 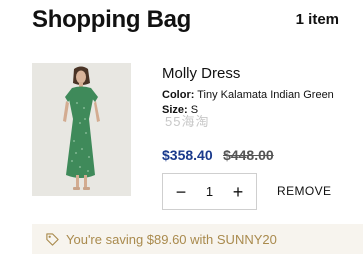 What do you see at coordinates (171, 239) in the screenshot?
I see `savings-text: You're saving $89.60 with SUNNY20` at bounding box center [171, 239].